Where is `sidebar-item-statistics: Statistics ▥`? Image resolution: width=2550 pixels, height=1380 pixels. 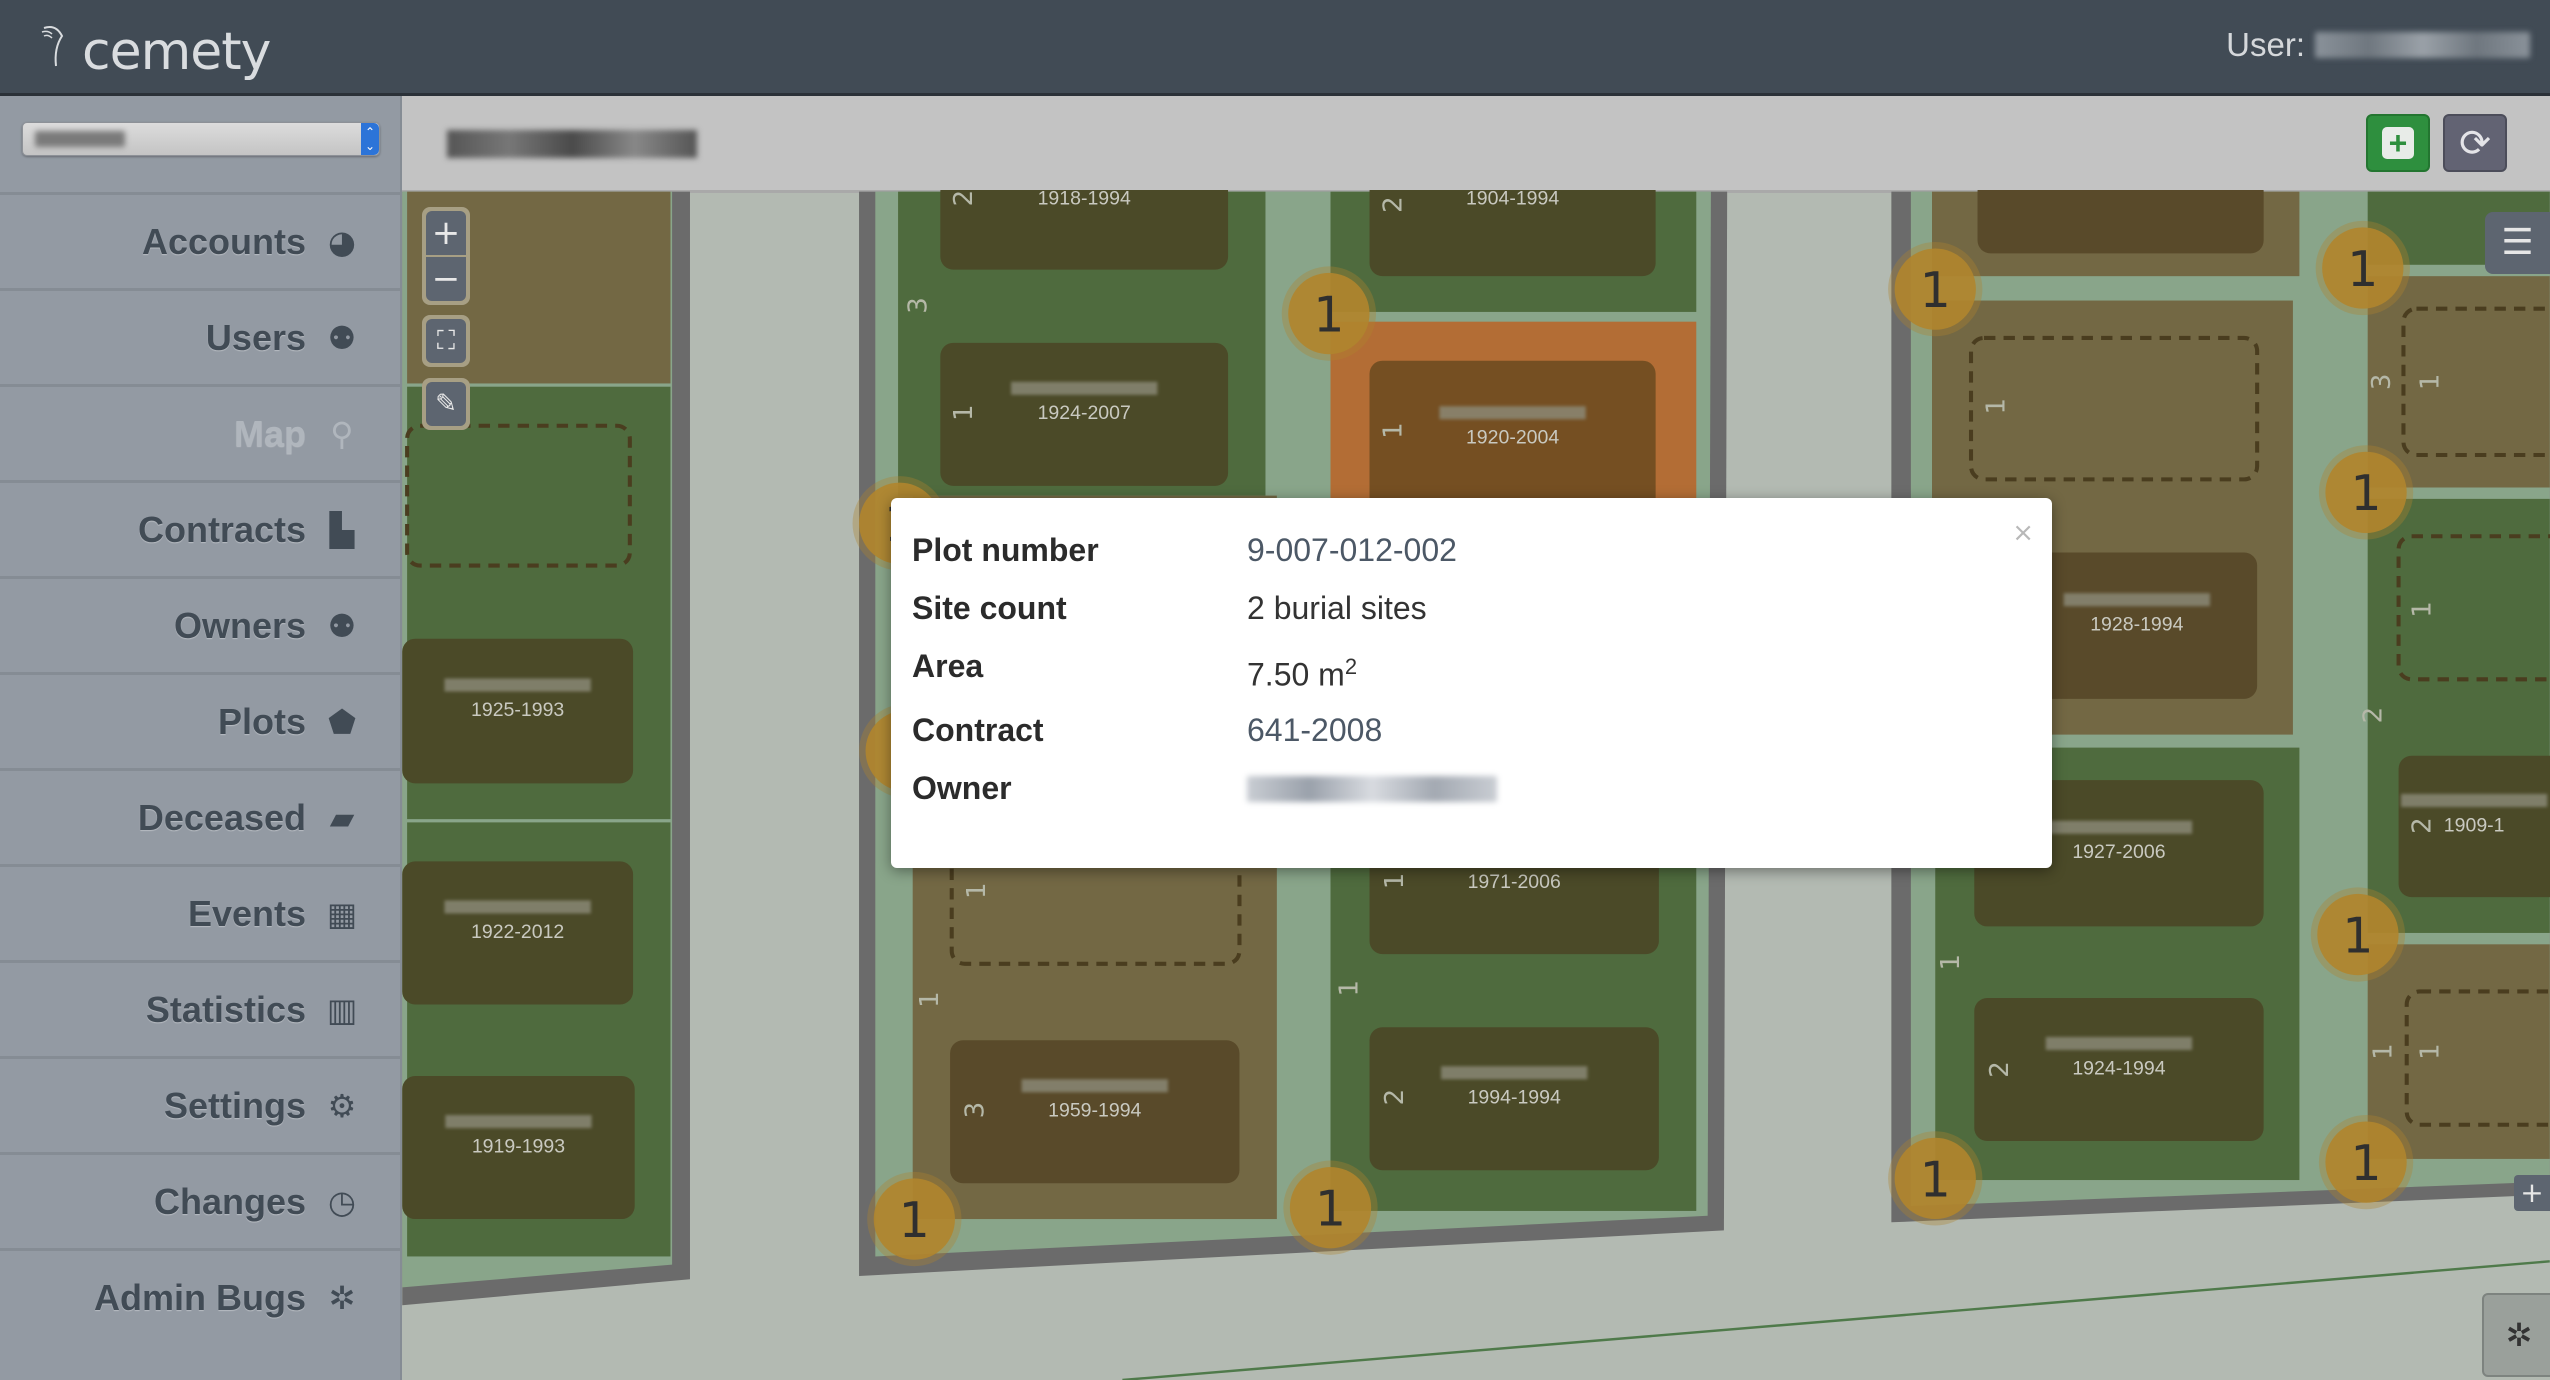 sidebar-item-statistics: Statistics ▥ is located at coordinates (200, 1008).